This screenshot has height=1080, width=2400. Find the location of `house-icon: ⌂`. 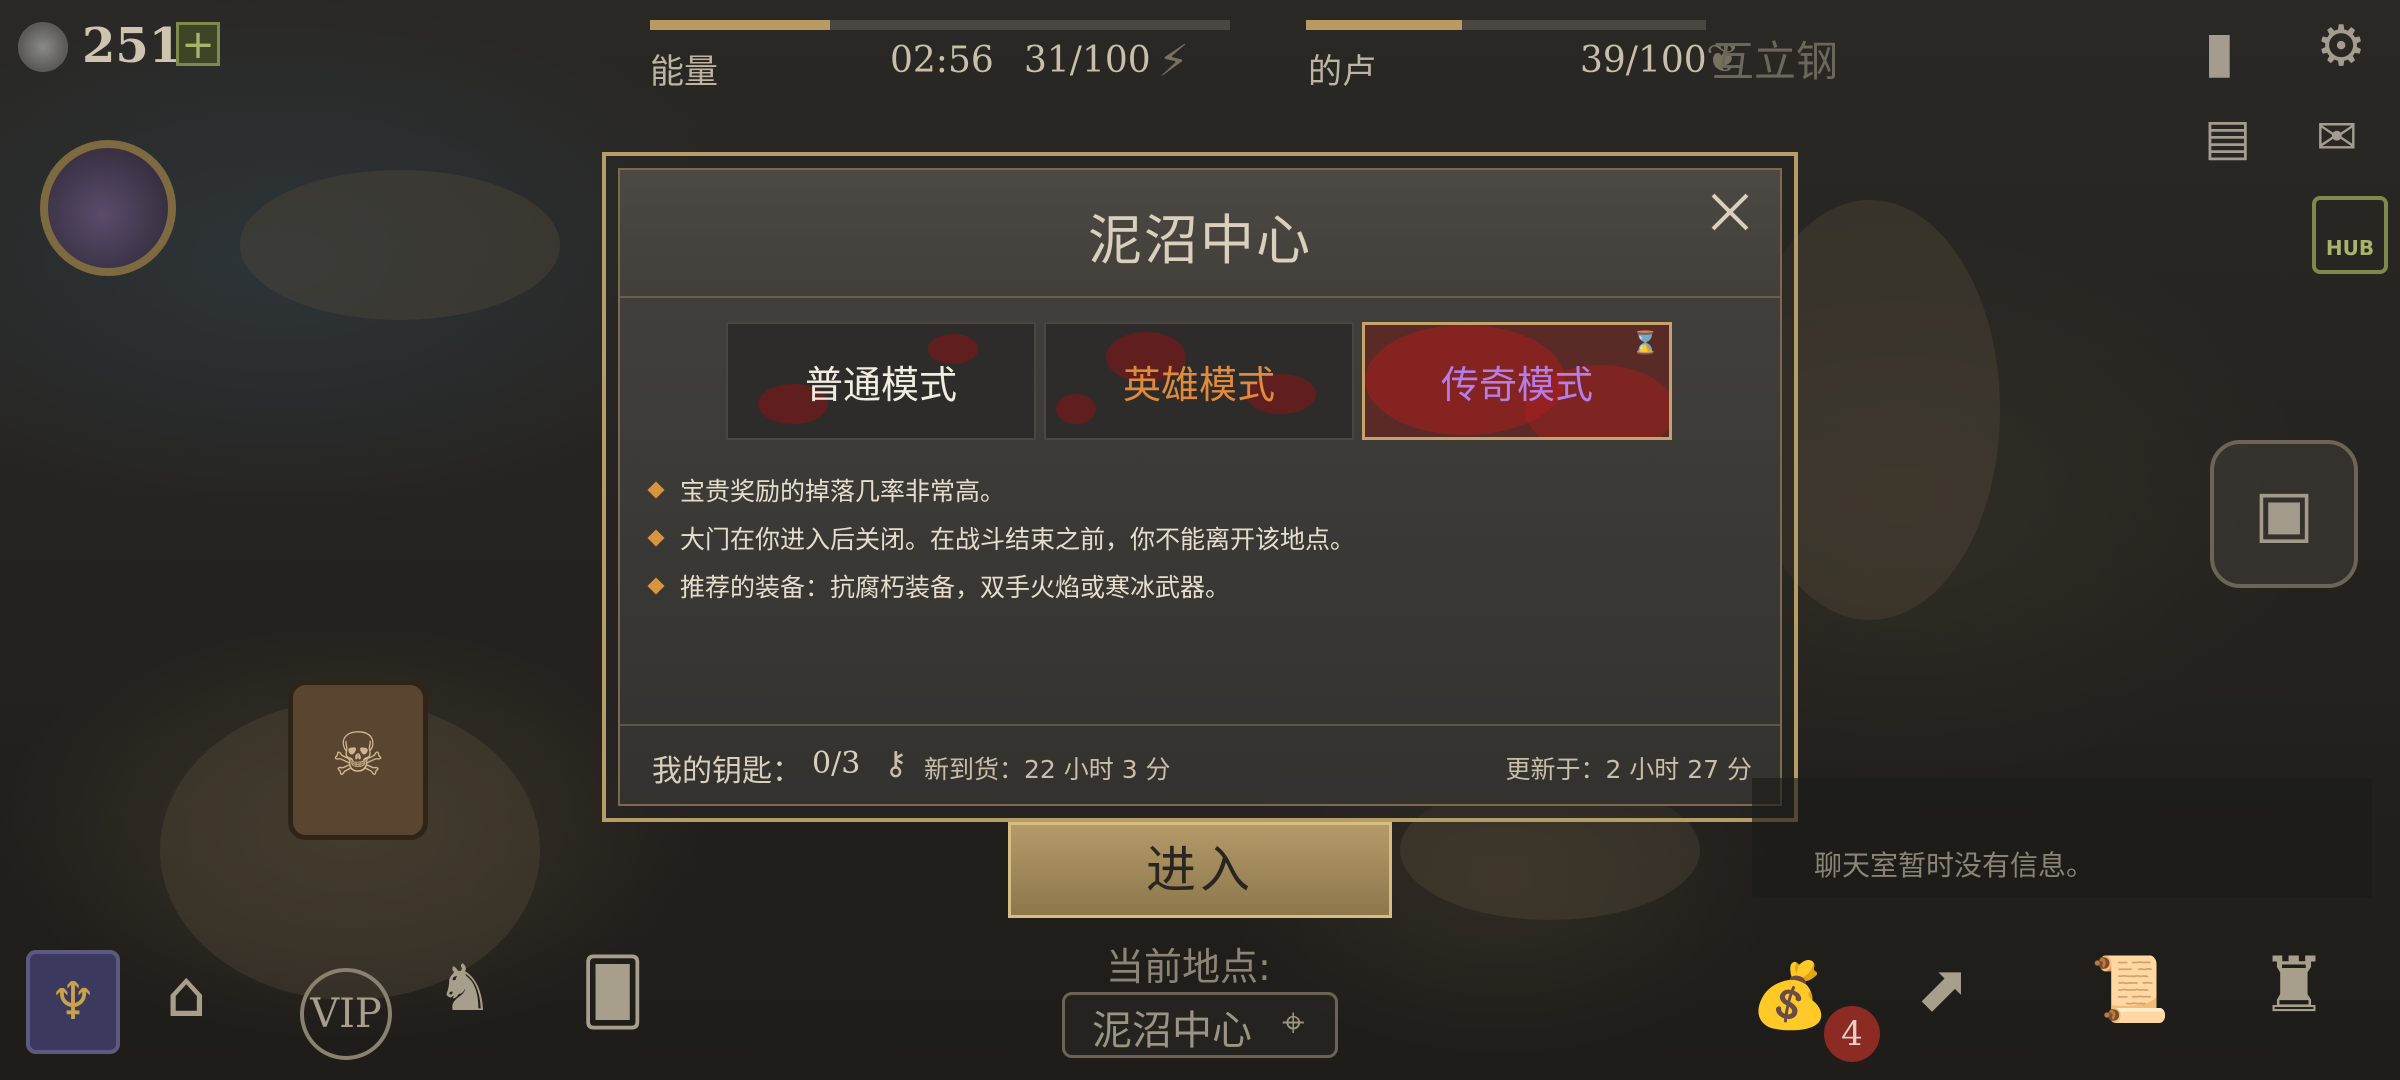

house-icon: ⌂ is located at coordinates (186, 995).